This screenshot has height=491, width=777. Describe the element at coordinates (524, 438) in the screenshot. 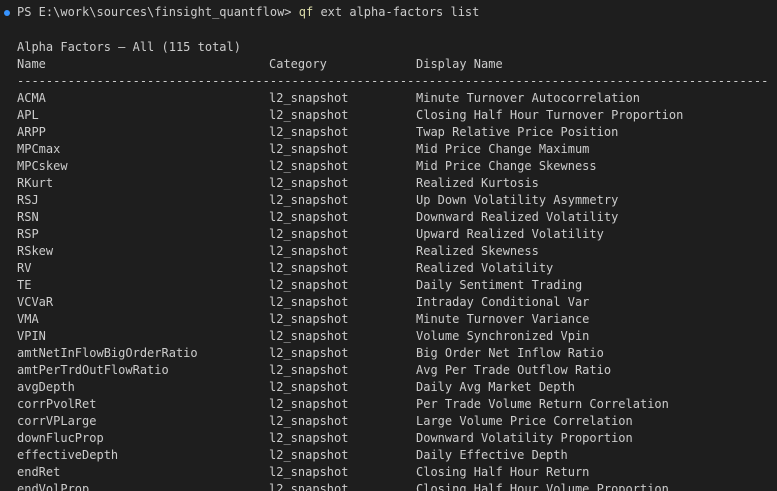

I see `factor-display-name: Downward Volatility Proportion` at that location.